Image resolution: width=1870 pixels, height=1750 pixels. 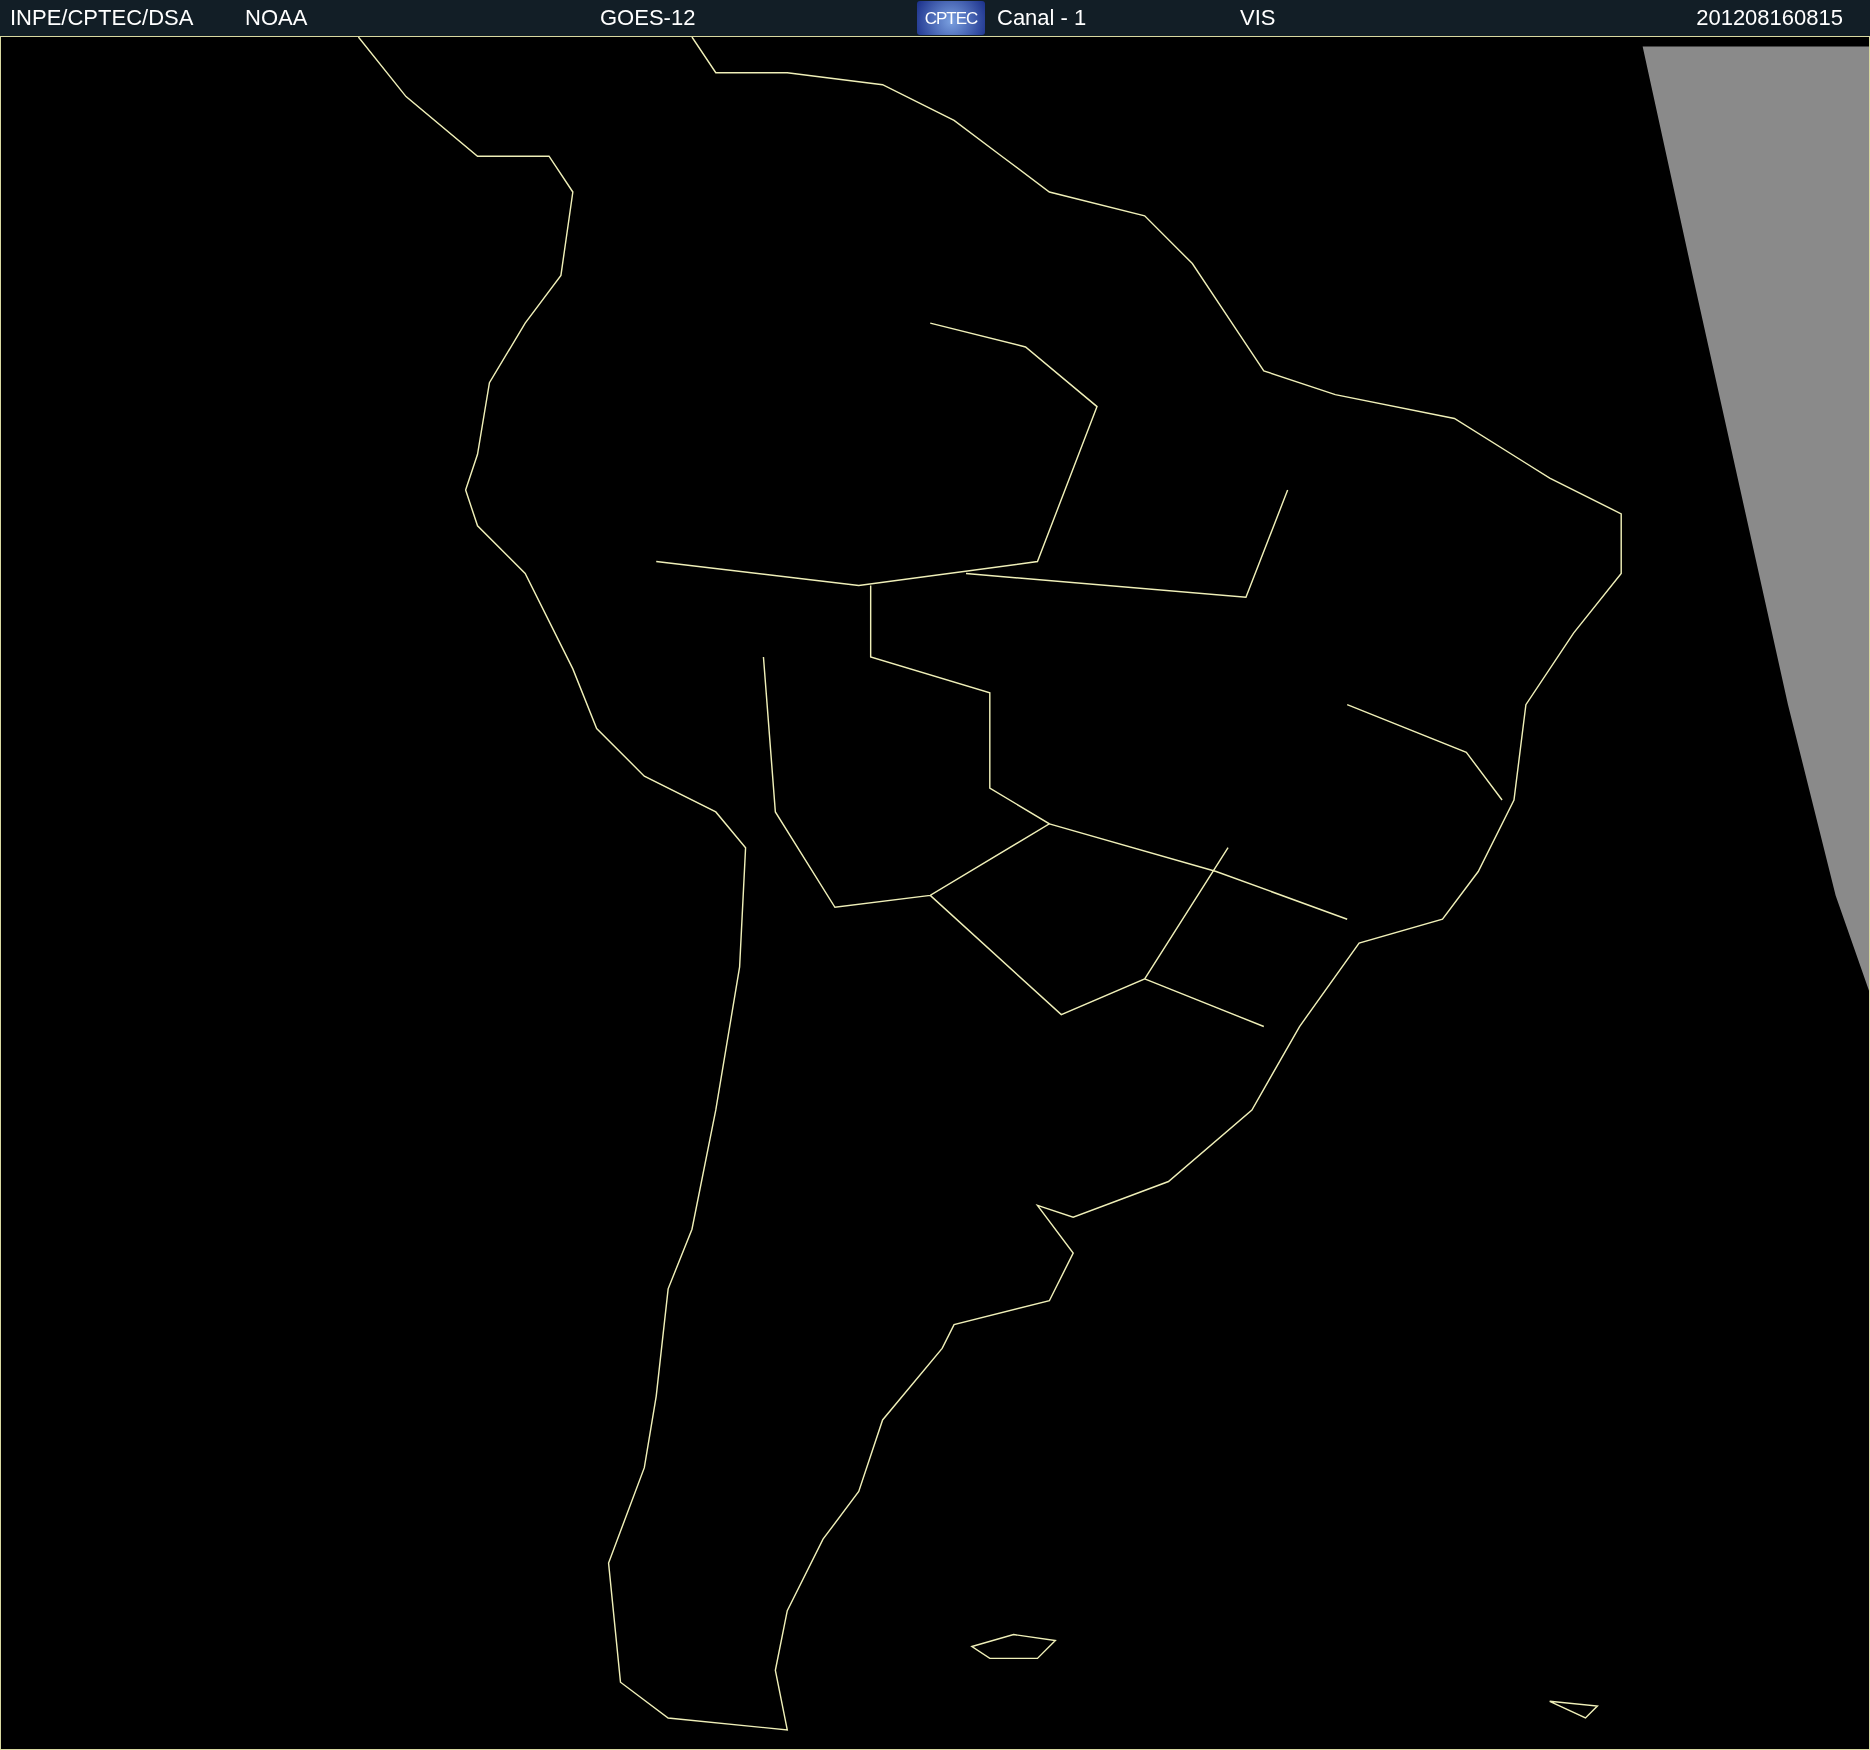 What do you see at coordinates (951, 18) in the screenshot?
I see `logo: CPTEC` at bounding box center [951, 18].